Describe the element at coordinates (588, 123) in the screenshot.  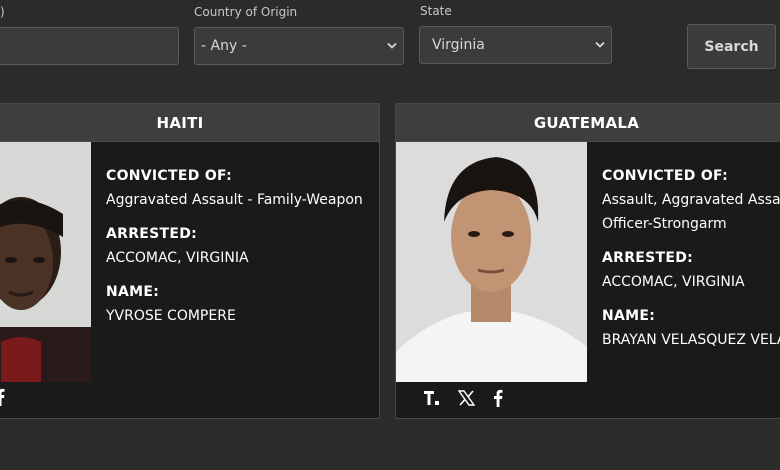
I see `card-country-header: GUATEMALA` at that location.